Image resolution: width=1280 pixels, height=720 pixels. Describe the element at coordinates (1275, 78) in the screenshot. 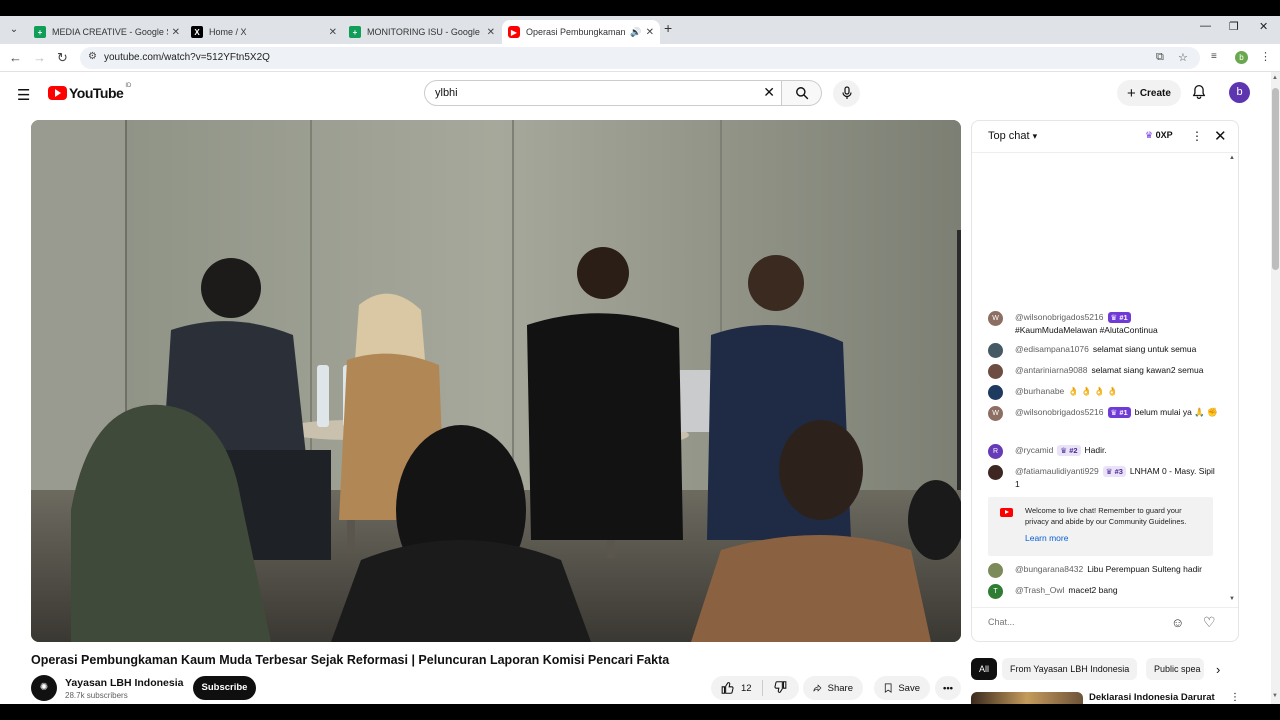

I see `scroll-up-icon: ▲` at that location.